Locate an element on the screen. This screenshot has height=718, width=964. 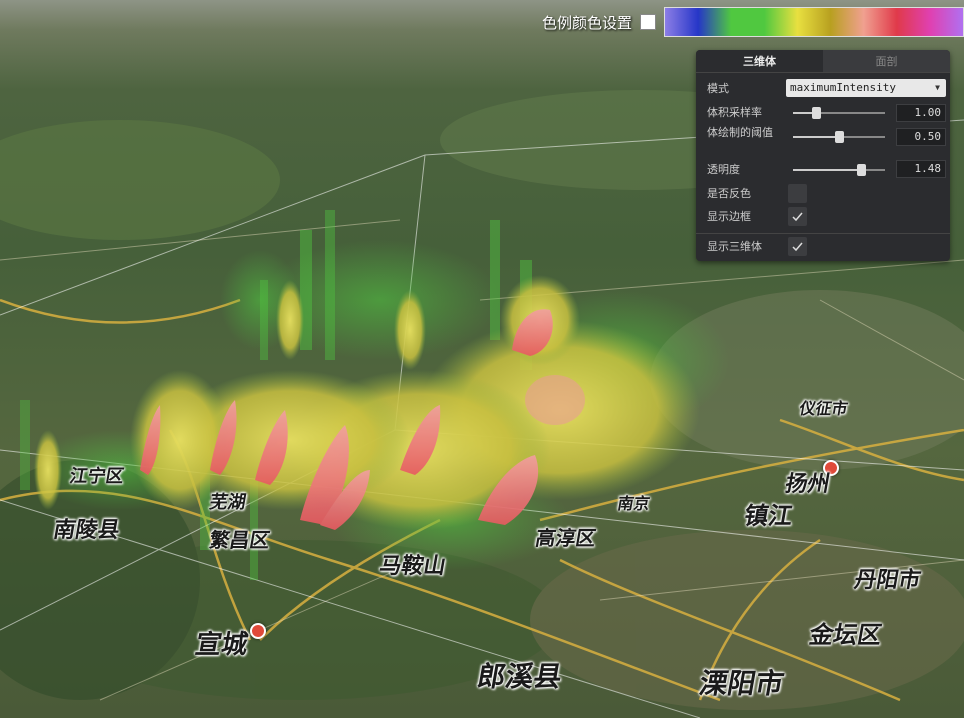
threshold-slider-handle is located at coordinates (839, 137).